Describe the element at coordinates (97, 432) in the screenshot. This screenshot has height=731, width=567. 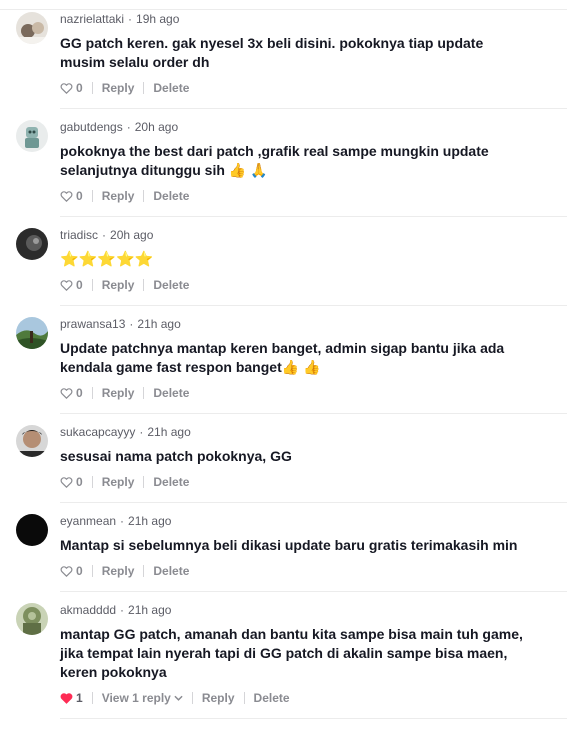
I see `username: sukacapcayyy` at that location.